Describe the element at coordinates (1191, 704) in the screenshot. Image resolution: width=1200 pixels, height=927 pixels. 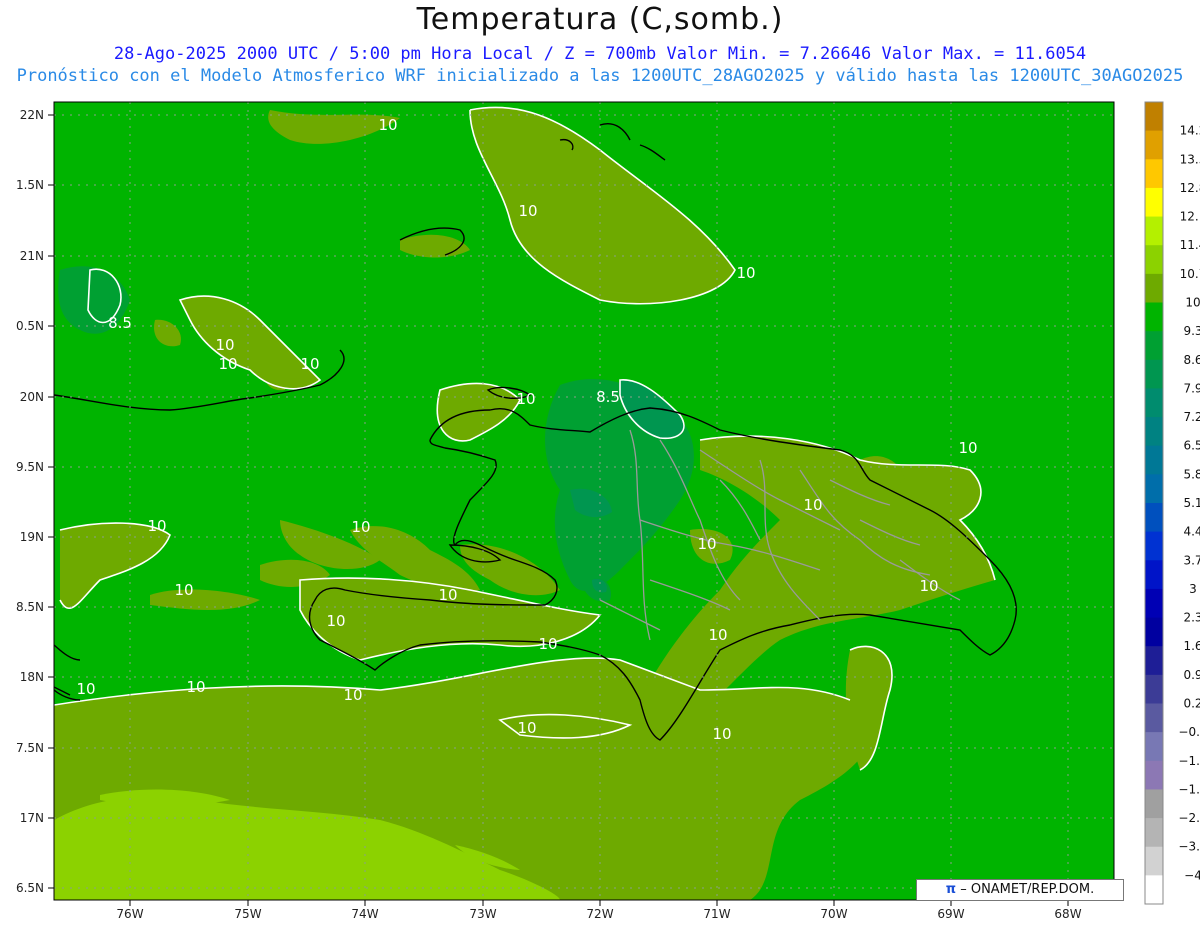
I see `colorbar-label: 0.2` at that location.